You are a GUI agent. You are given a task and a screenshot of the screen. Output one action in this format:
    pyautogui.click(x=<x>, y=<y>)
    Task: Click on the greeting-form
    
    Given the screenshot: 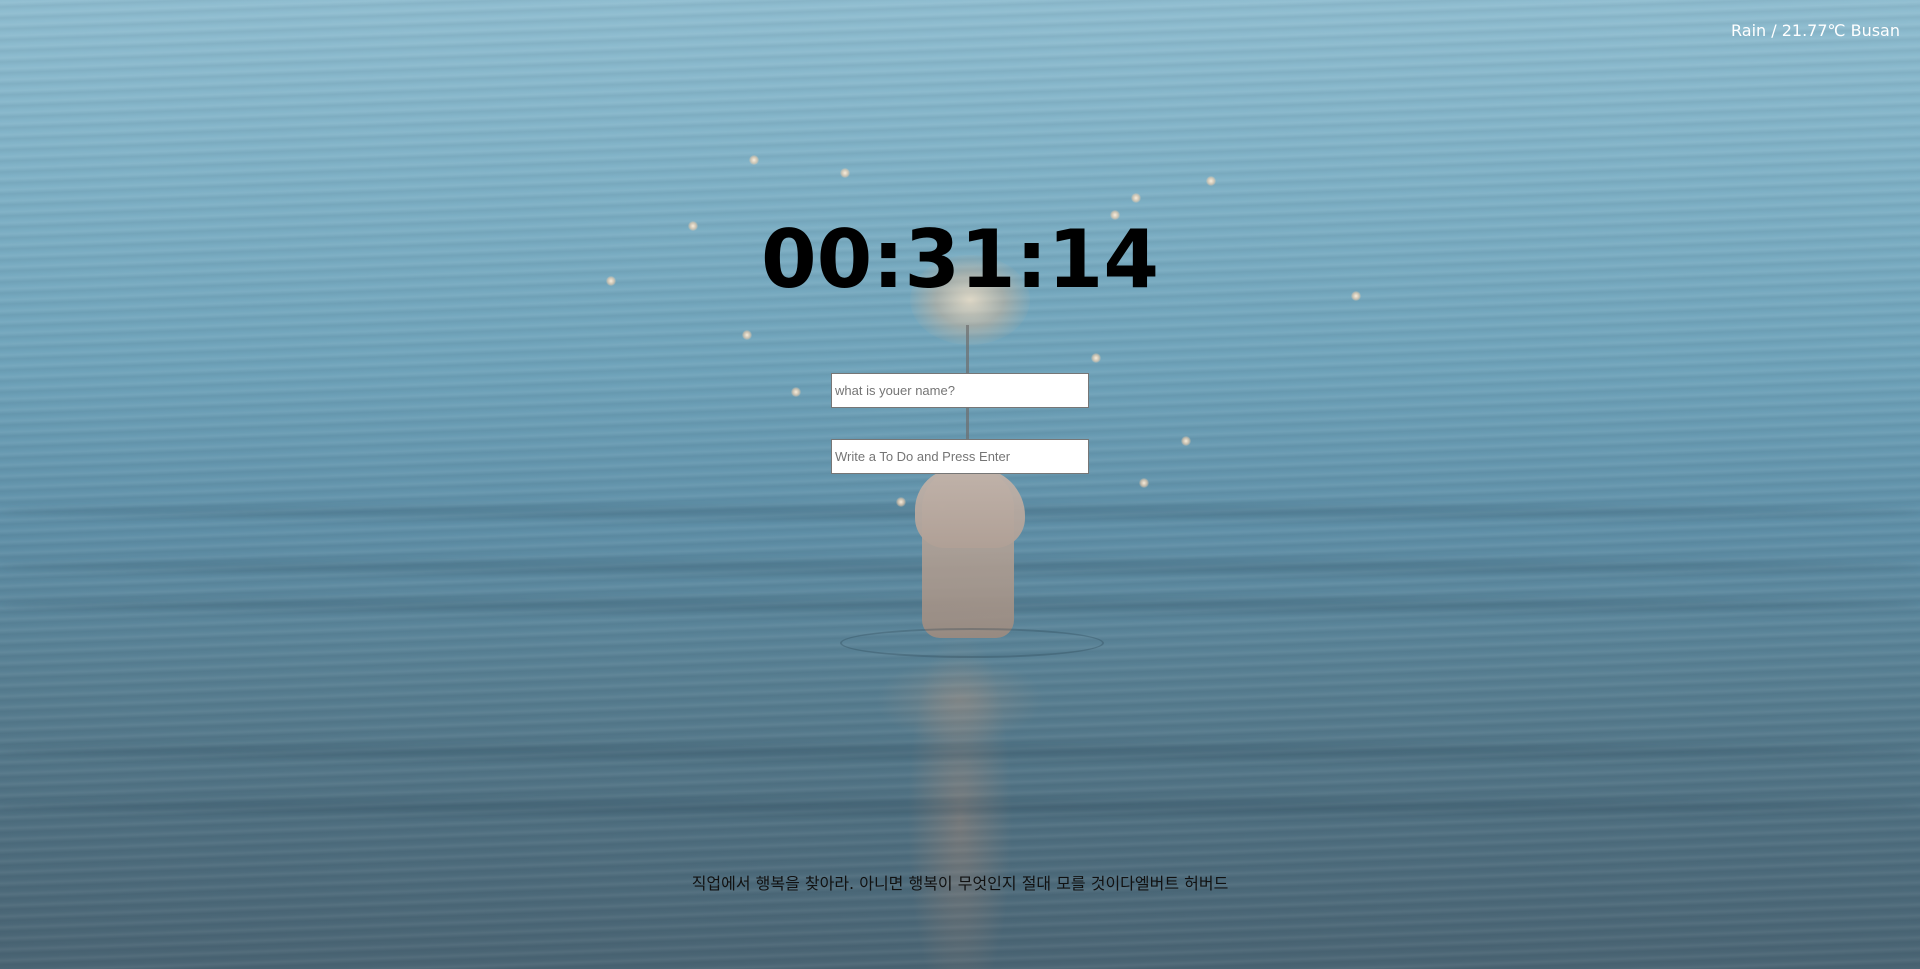 What is the action you would take?
    pyautogui.click(x=960, y=390)
    